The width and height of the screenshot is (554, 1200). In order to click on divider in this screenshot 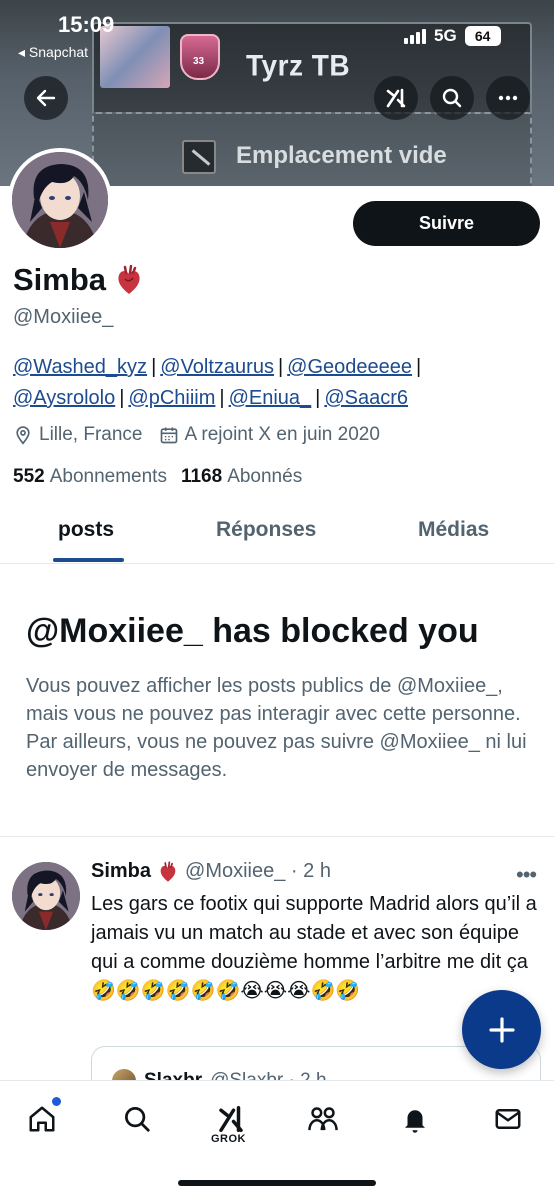, I will do `click(277, 836)`.